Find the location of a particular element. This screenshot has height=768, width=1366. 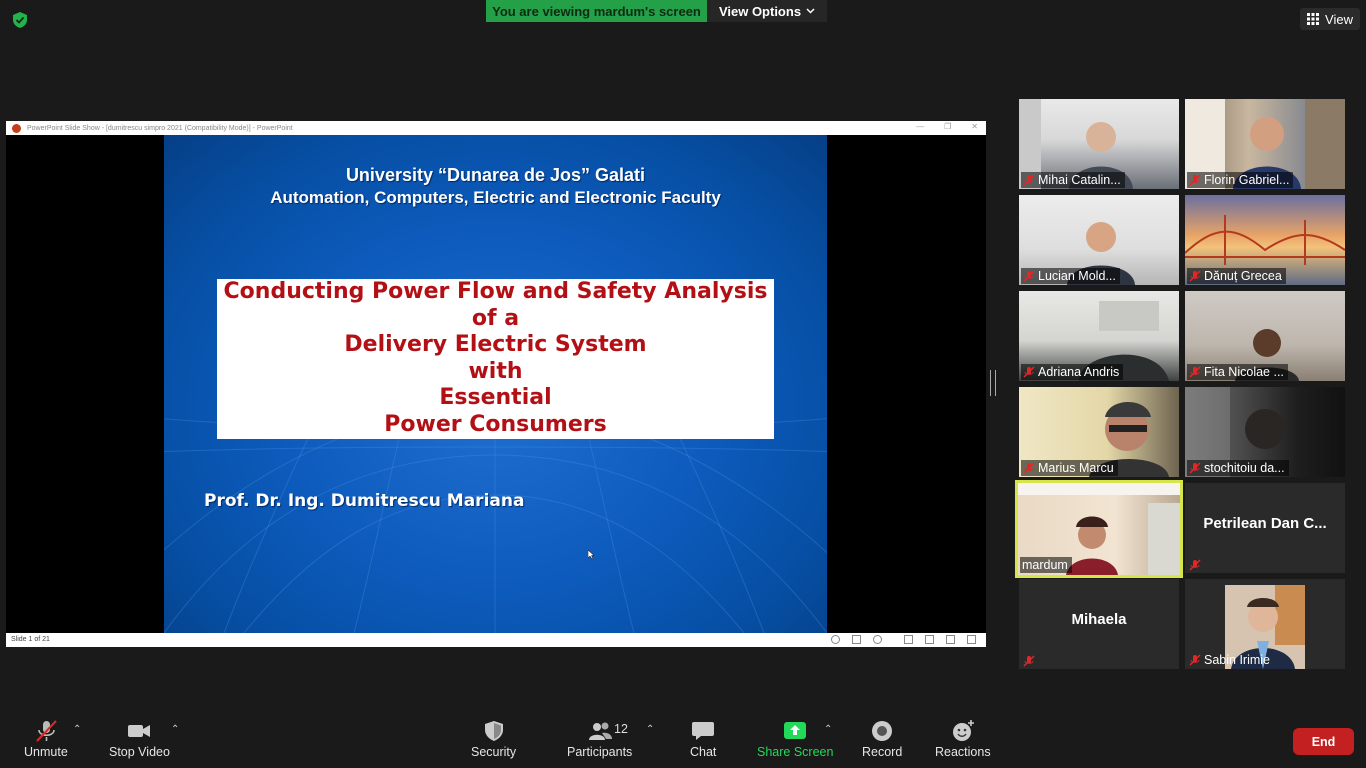

viewing-banner-text: You are viewing mardum's screen is located at coordinates (596, 11).